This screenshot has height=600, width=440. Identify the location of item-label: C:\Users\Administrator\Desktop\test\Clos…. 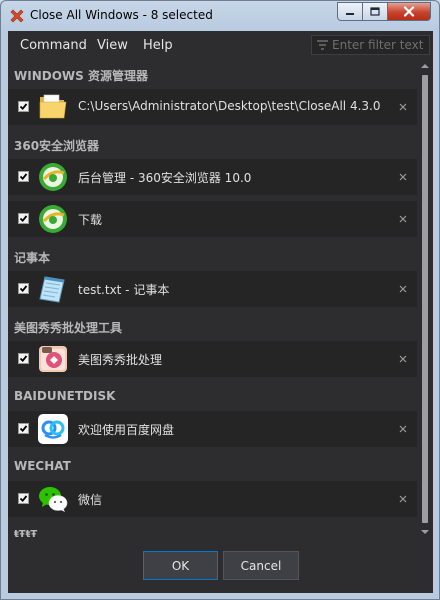
(229, 106).